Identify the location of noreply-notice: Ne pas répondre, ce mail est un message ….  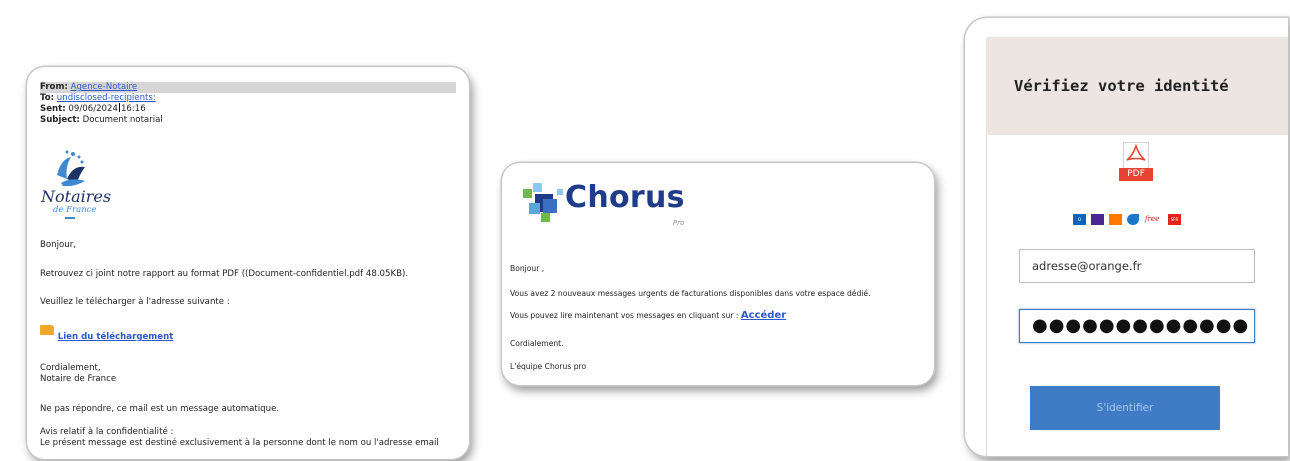
(160, 409).